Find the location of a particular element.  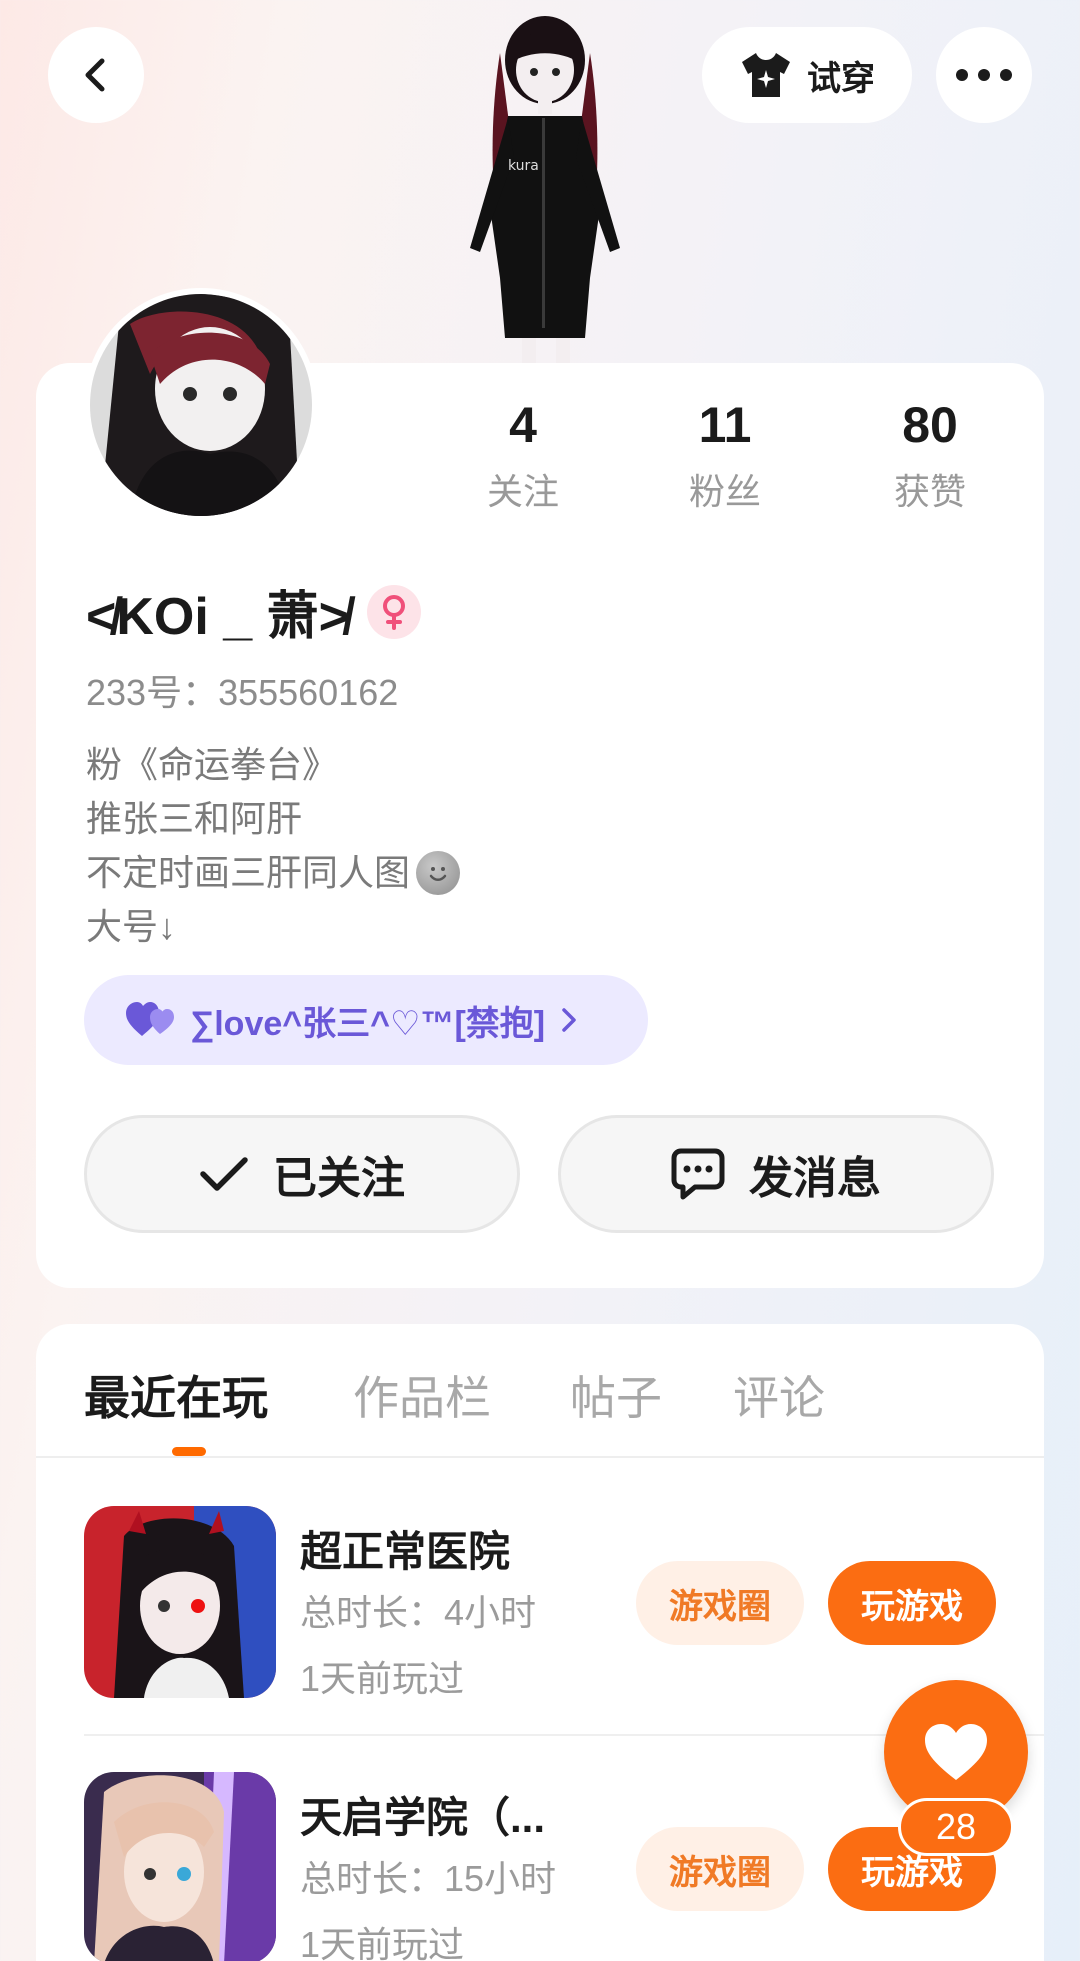

message-button-label: 发消息 is located at coordinates (815, 1178).